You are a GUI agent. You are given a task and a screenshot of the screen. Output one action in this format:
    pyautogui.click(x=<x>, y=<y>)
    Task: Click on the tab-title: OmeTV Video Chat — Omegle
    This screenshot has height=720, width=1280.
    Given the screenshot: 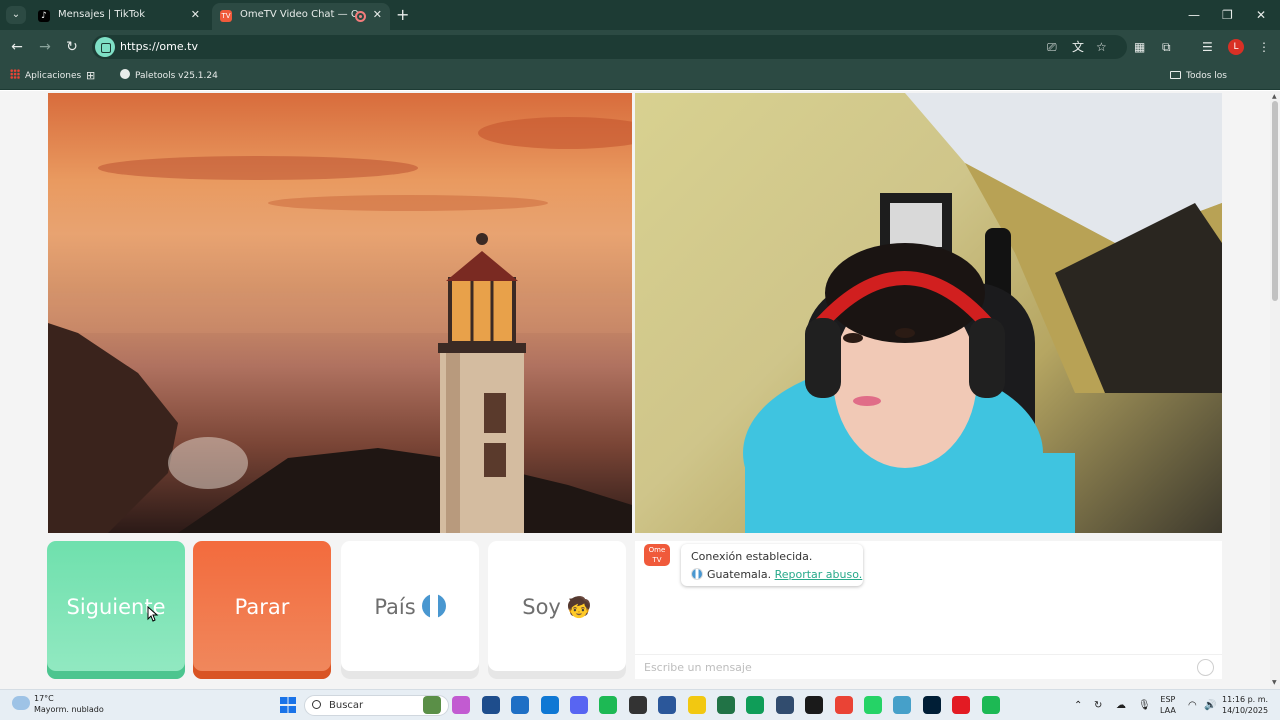 What is the action you would take?
    pyautogui.click(x=299, y=14)
    